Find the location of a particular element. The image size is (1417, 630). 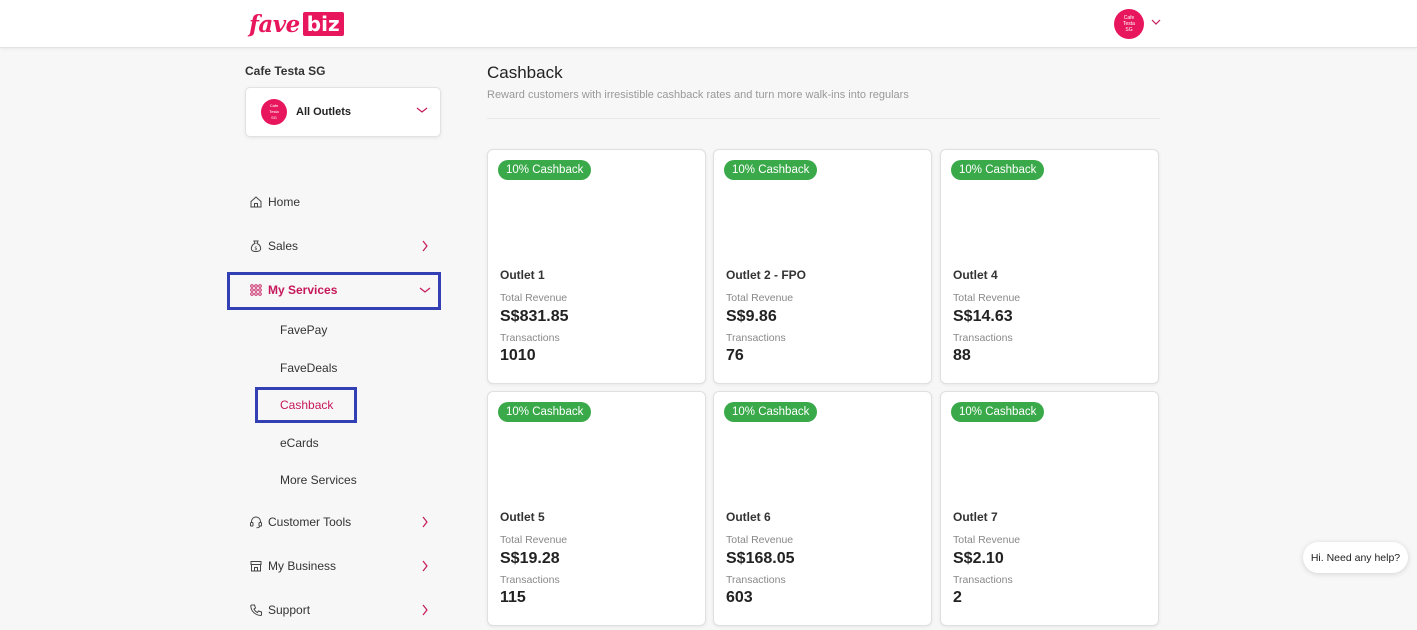

sidebar-item-my-services: My Services is located at coordinates (340, 290).